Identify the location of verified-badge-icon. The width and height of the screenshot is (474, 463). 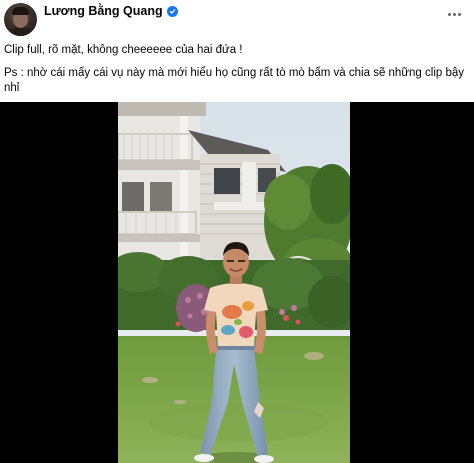
(172, 11).